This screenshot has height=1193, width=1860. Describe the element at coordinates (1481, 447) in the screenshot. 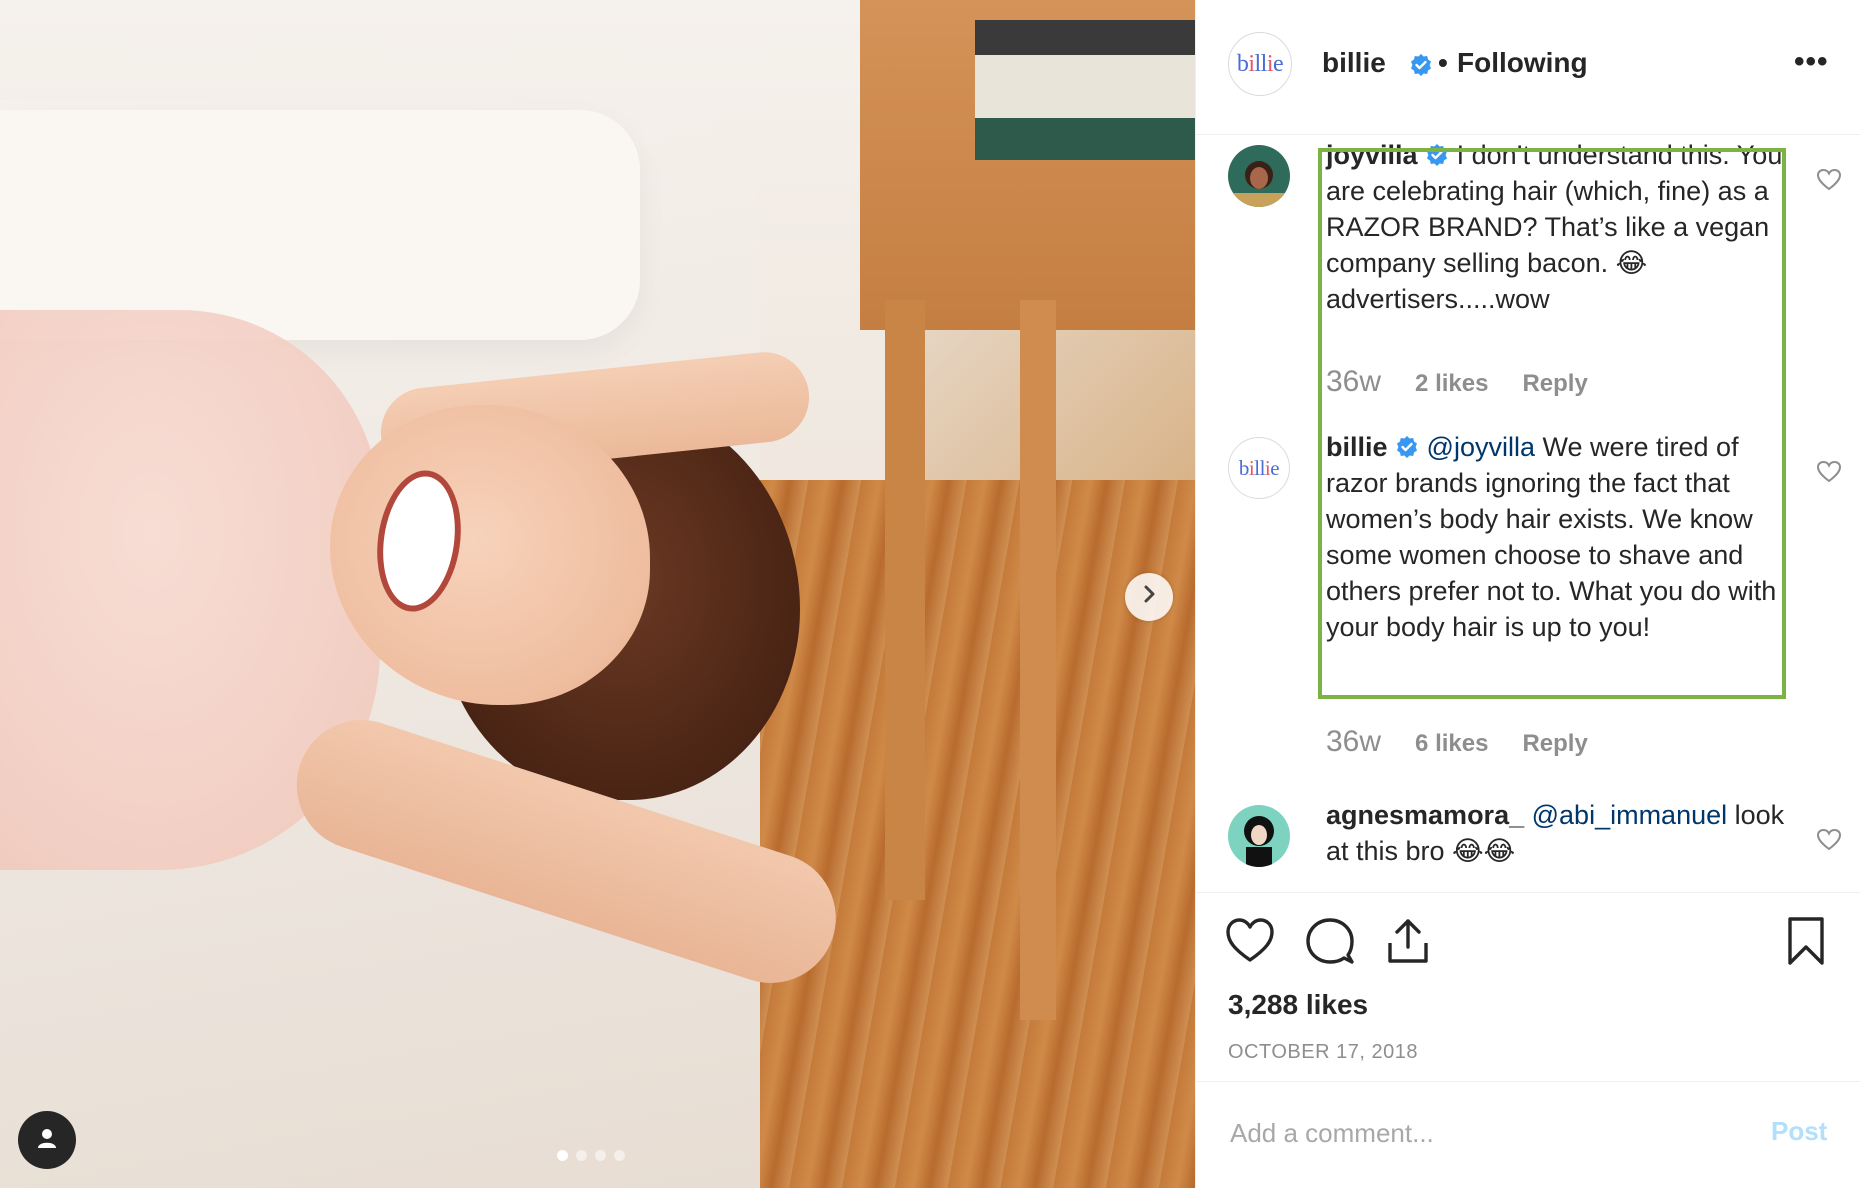

I see `comment-mention-link: @joyvilla` at that location.